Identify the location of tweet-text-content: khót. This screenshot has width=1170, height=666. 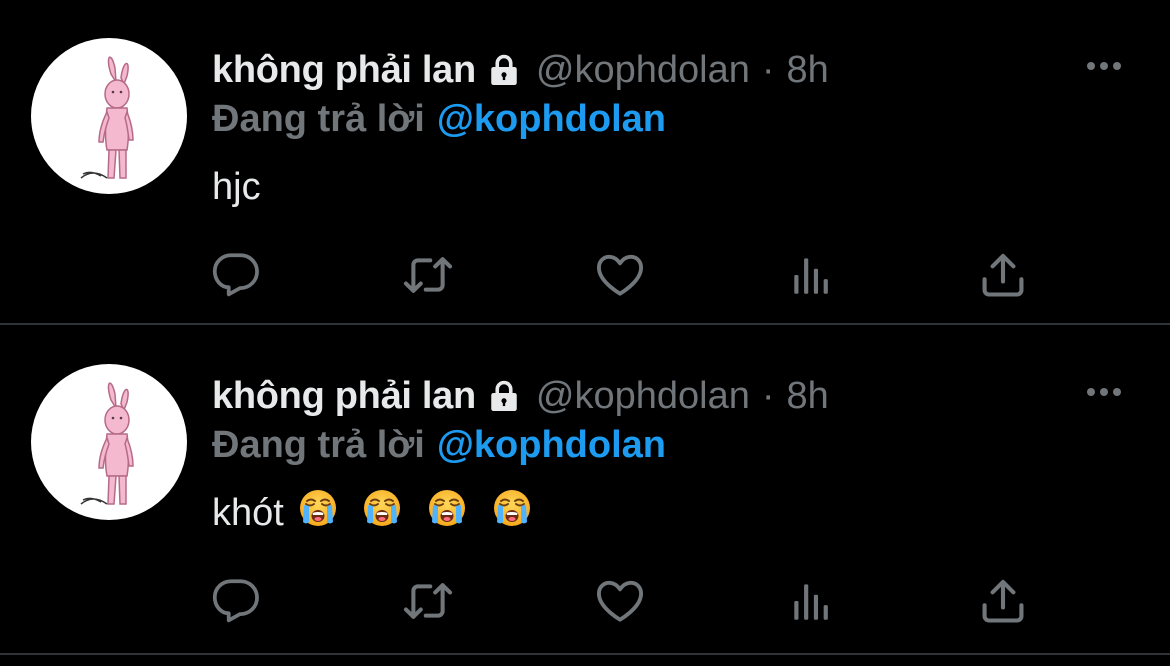
(248, 512).